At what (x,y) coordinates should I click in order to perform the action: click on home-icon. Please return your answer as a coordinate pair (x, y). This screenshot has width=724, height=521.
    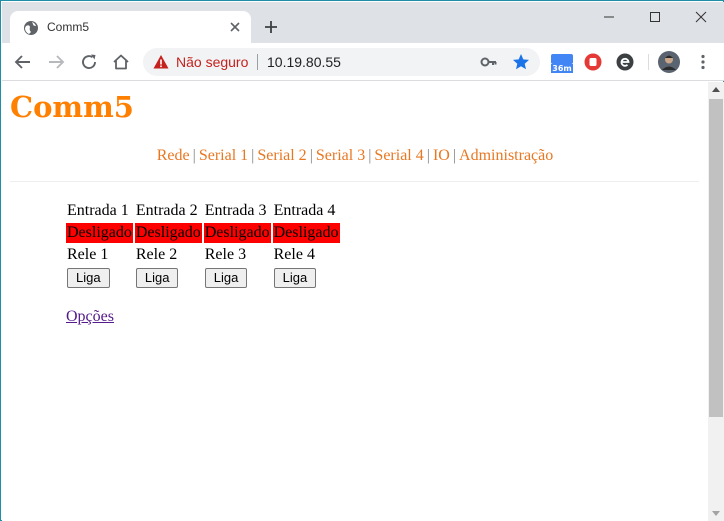
    Looking at the image, I should click on (121, 62).